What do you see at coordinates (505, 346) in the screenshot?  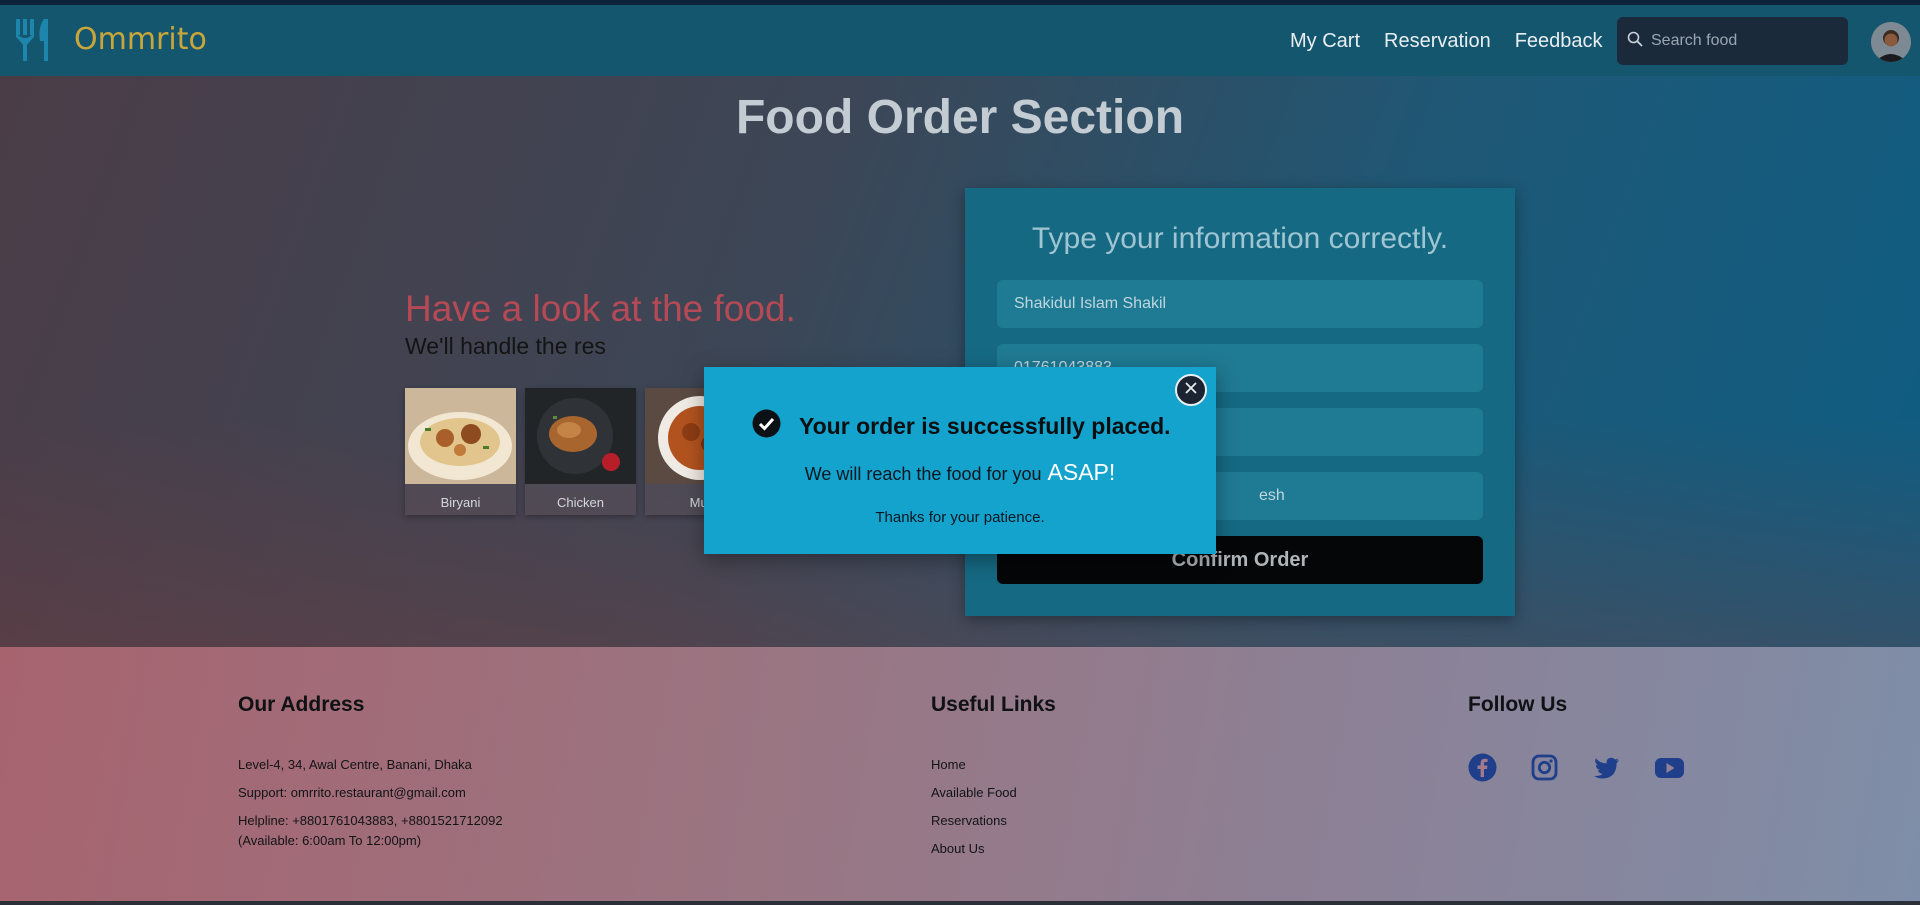 I see `lead-subtitle: We'll handle the res` at bounding box center [505, 346].